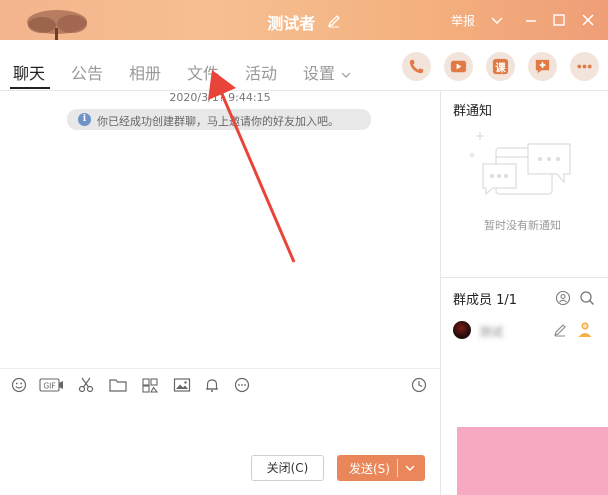  Describe the element at coordinates (29, 72) in the screenshot. I see `tab-chat: 聊天` at that location.